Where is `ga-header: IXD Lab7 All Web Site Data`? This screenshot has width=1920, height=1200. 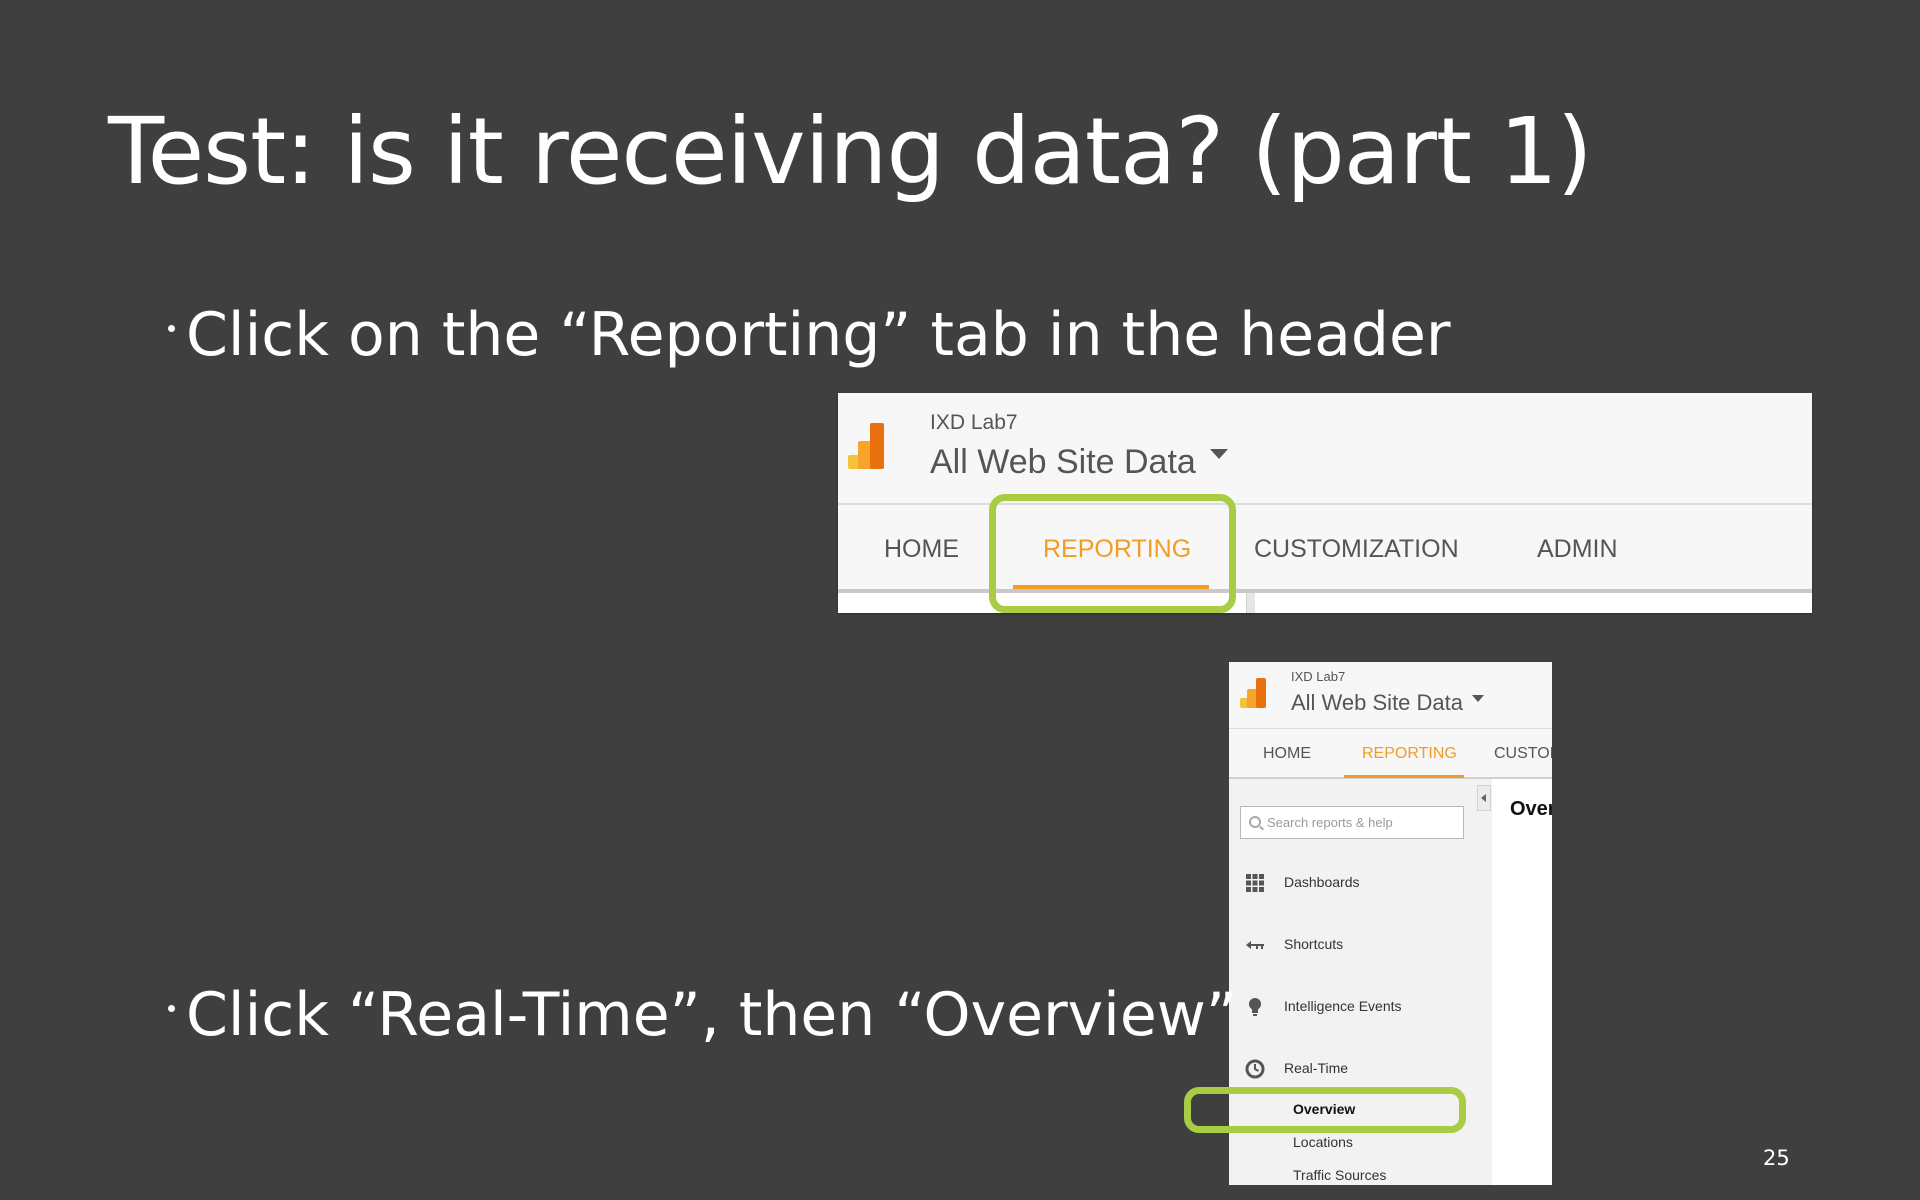 ga-header: IXD Lab7 All Web Site Data is located at coordinates (1390, 695).